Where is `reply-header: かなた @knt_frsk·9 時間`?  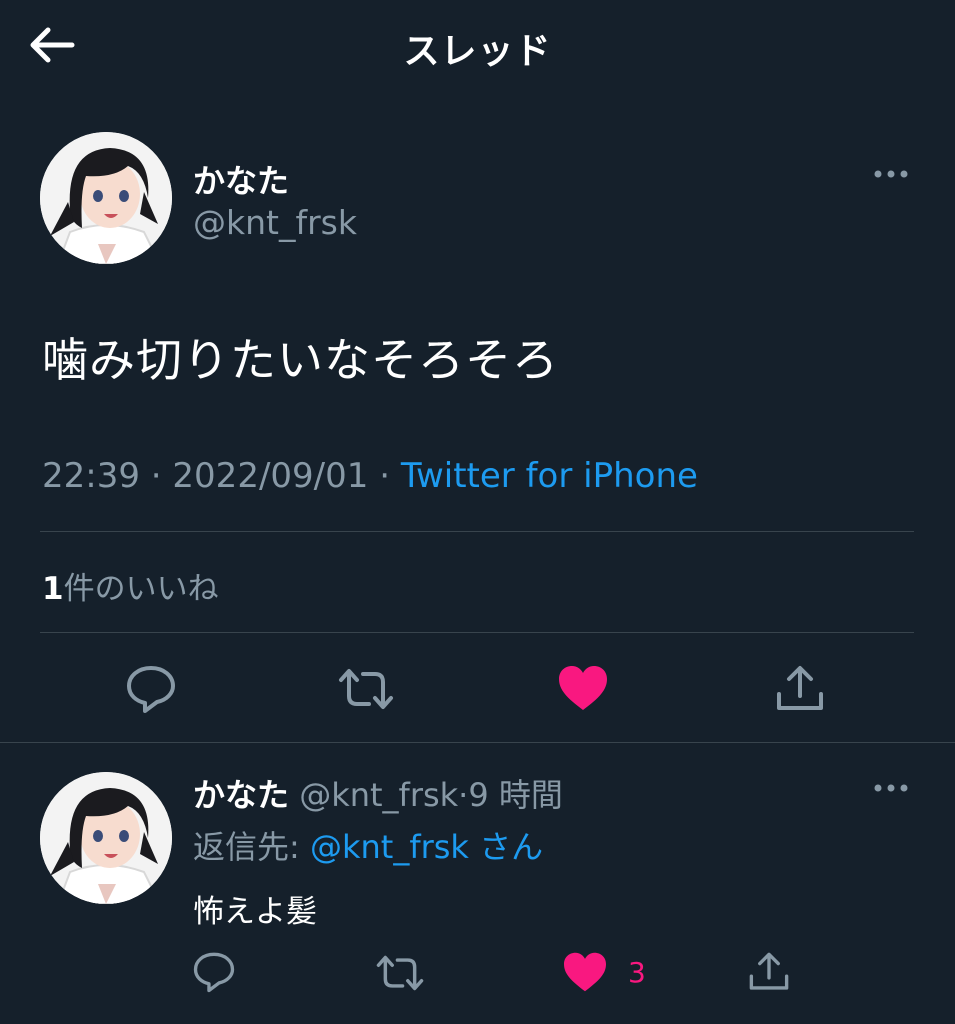
reply-header: かなた @knt_frsk·9 時間 is located at coordinates (378, 793).